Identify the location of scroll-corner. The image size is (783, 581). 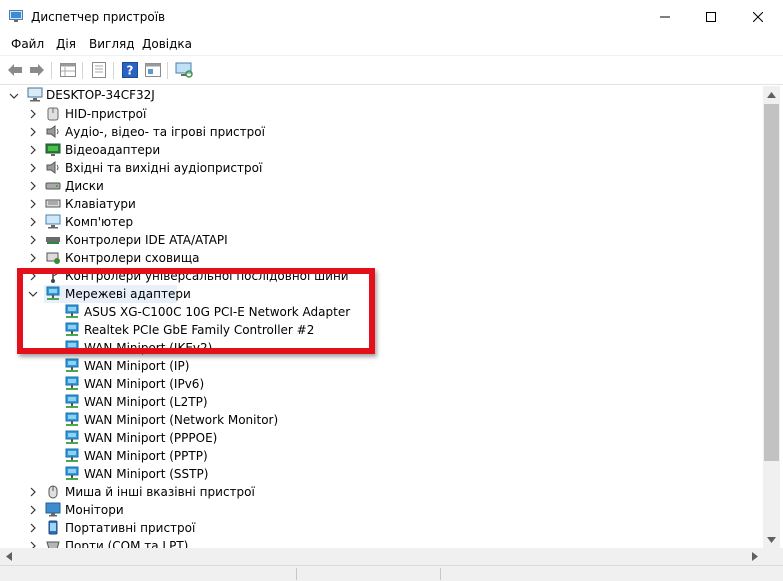
(773, 556).